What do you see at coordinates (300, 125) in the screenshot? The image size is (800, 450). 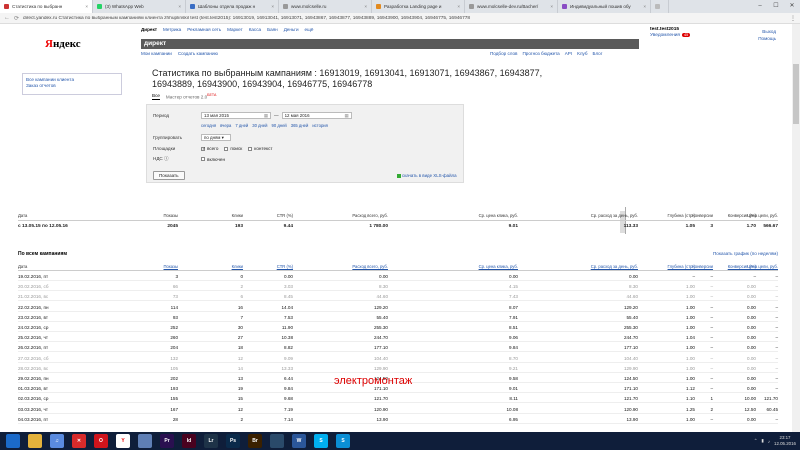 I see `quick-period-link: 365 дней` at bounding box center [300, 125].